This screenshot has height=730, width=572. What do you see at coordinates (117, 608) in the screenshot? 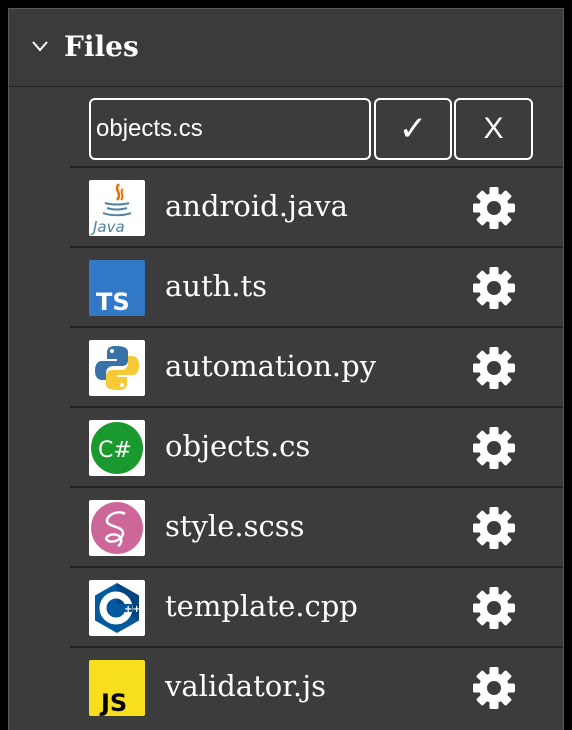
I see `cpp-icon: ++` at bounding box center [117, 608].